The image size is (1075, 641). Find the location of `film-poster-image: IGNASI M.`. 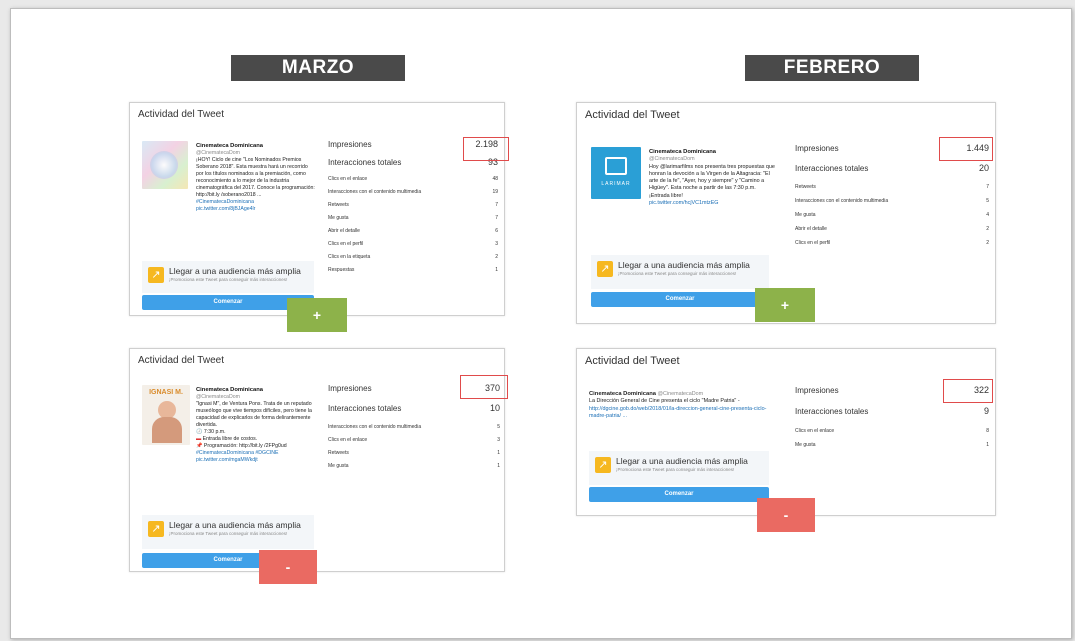

film-poster-image: IGNASI M. is located at coordinates (166, 415).